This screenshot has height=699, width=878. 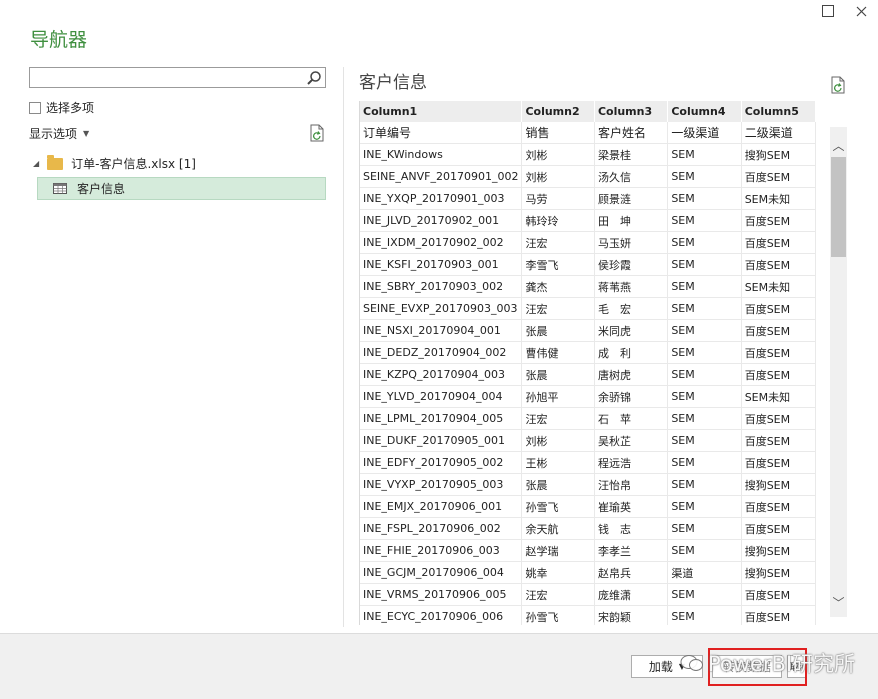 I want to click on expand-triangle-icon: ◢, so click(x=36, y=163).